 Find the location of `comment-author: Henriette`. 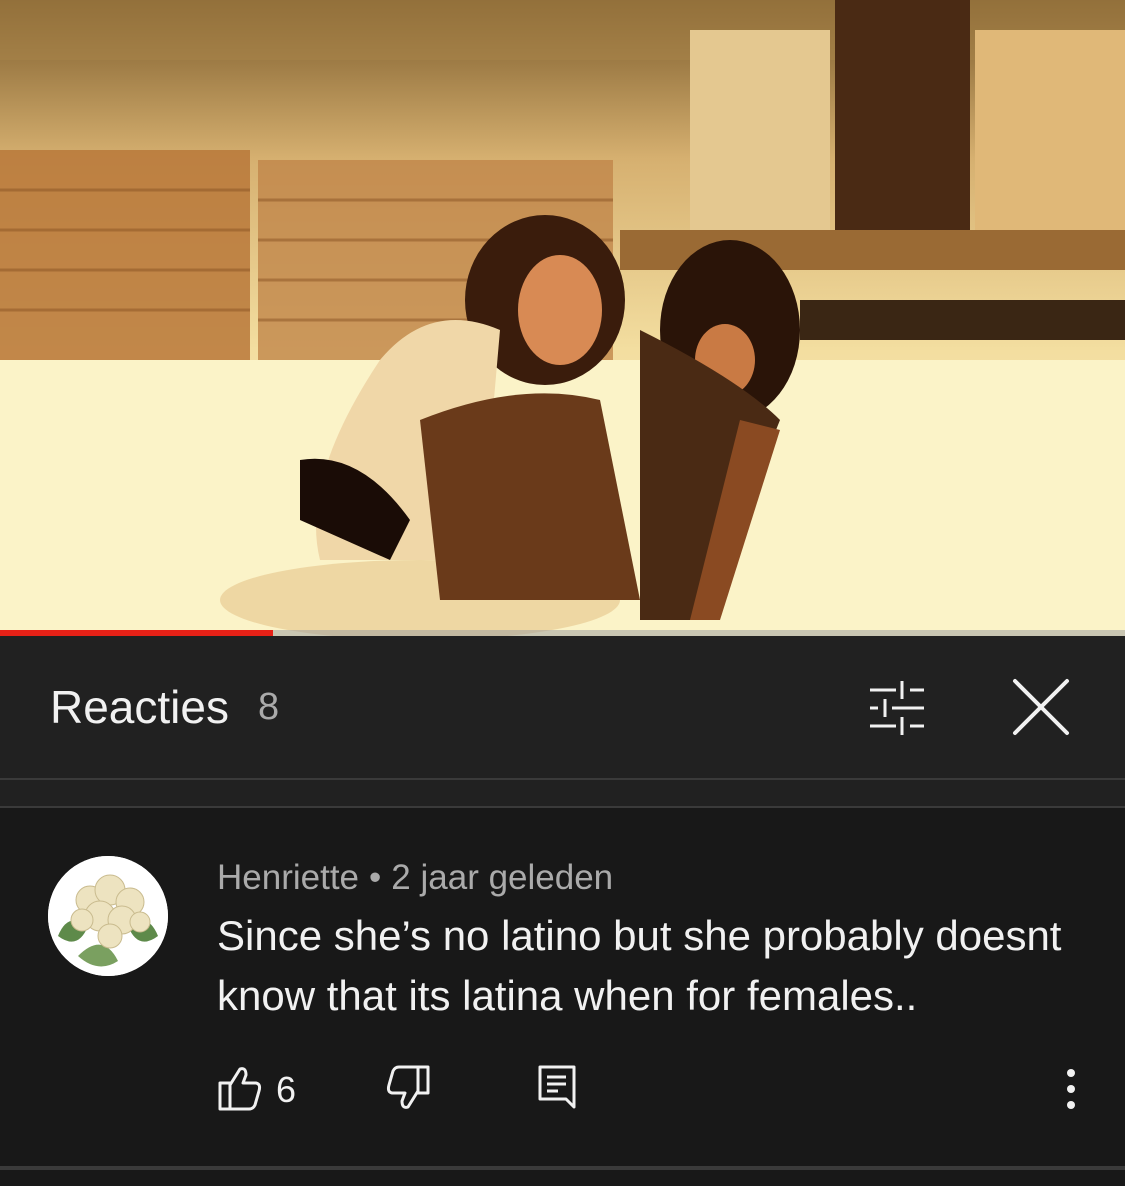

comment-author: Henriette is located at coordinates (288, 877).